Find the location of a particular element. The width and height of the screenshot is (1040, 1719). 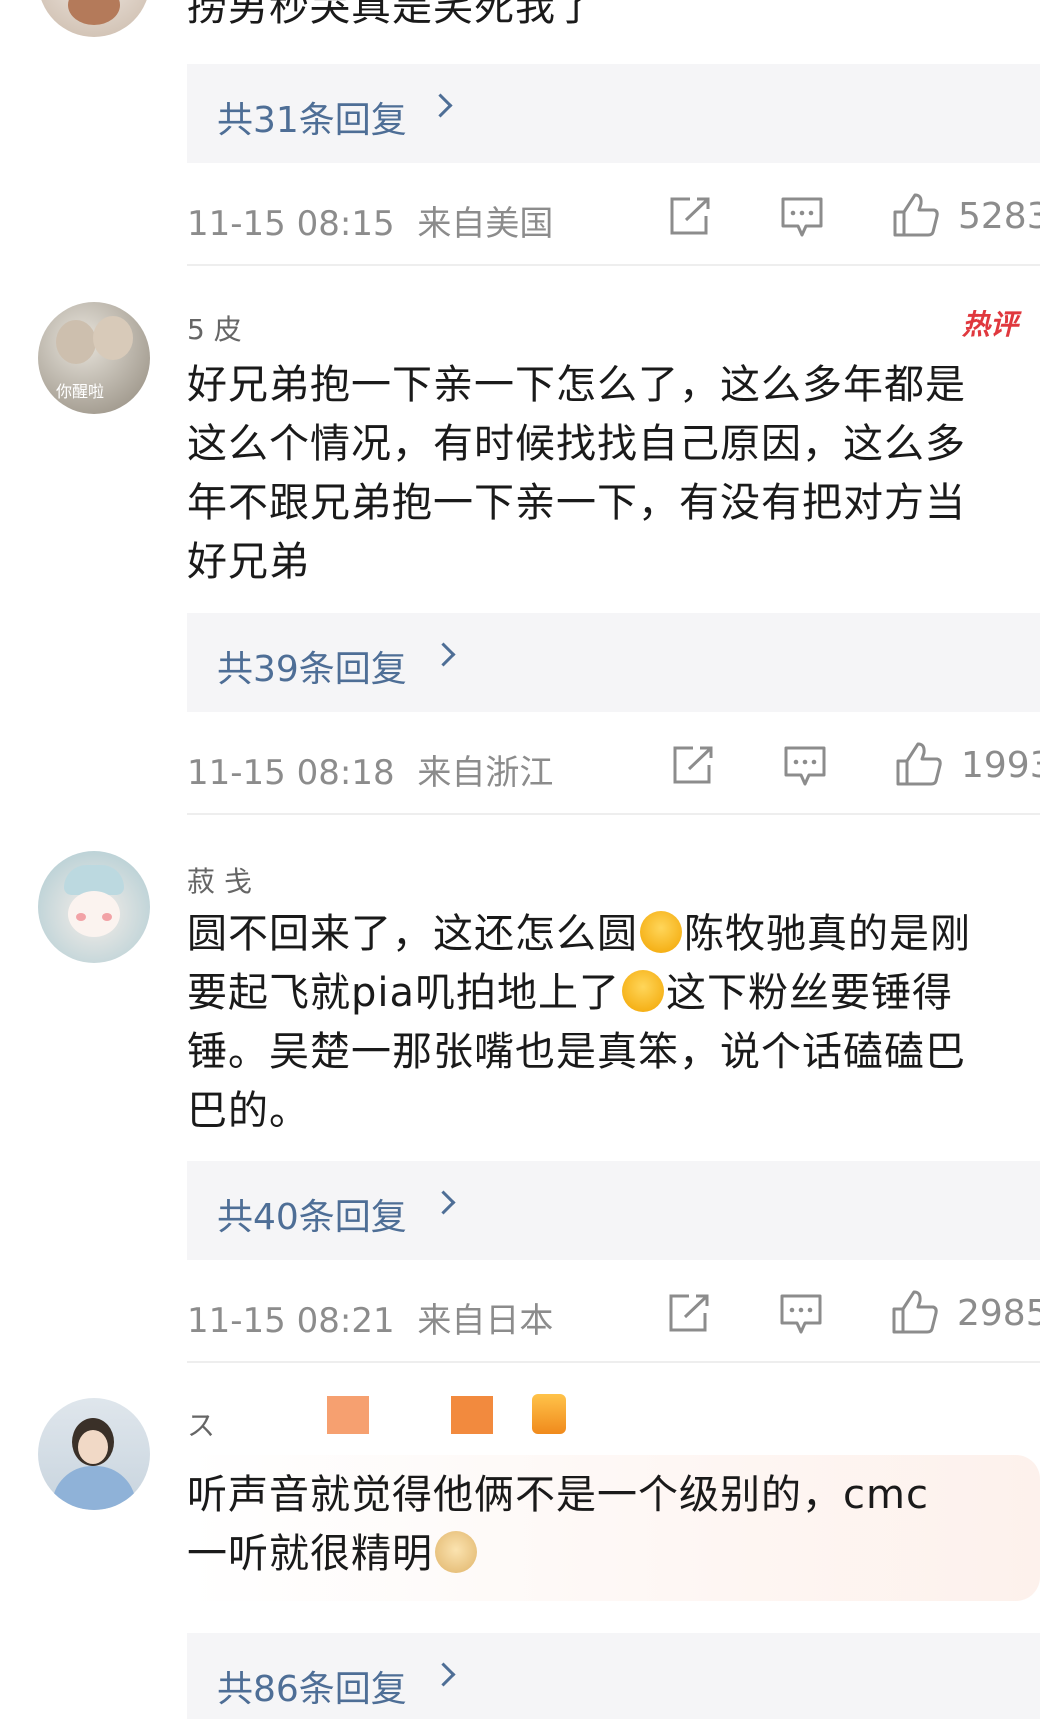

hot-comment-badge: 热评 is located at coordinates (990, 324).